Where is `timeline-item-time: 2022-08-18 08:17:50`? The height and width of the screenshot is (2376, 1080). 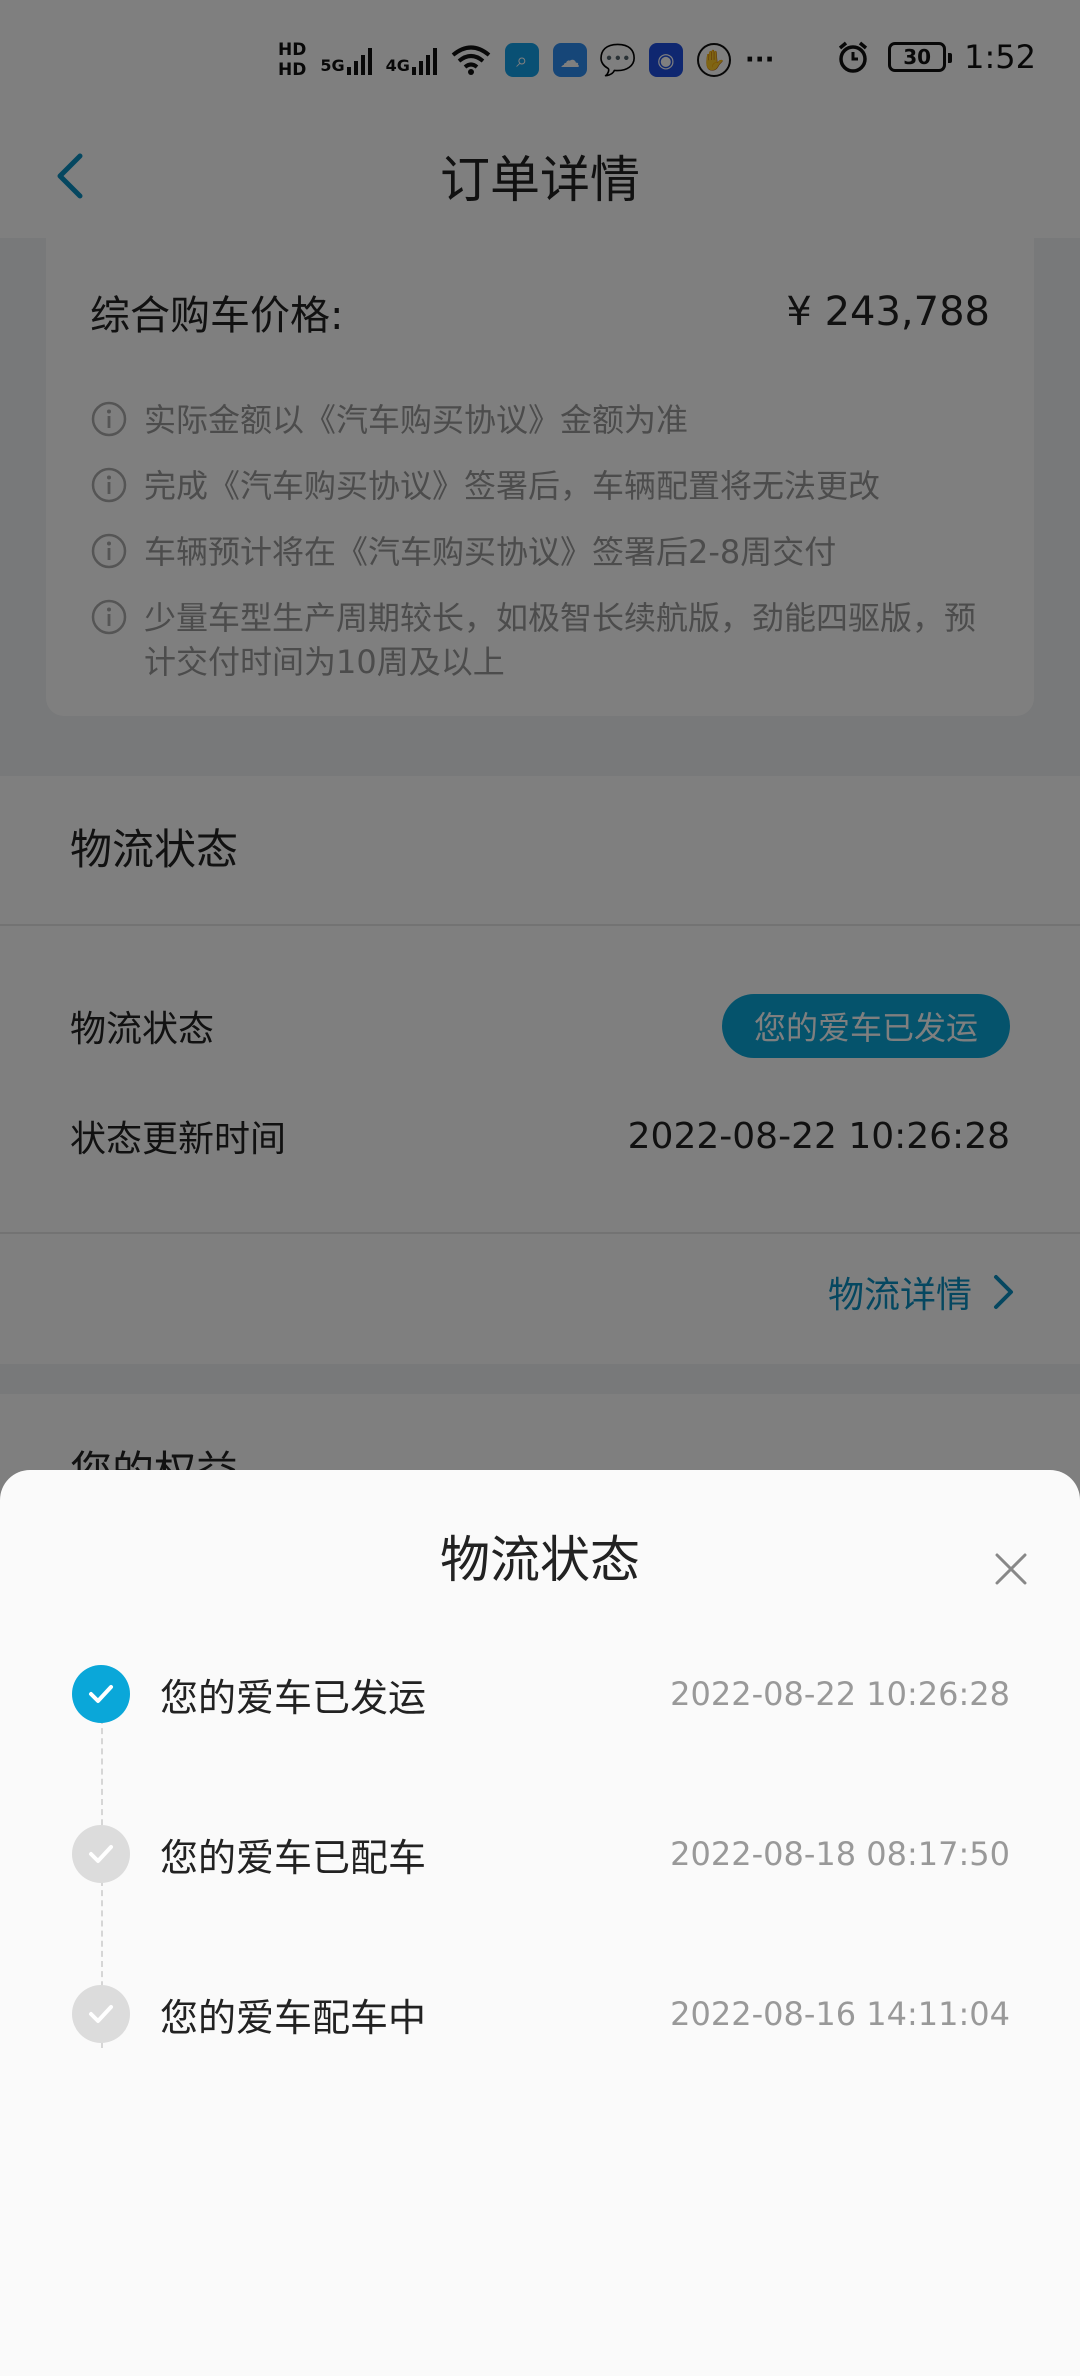 timeline-item-time: 2022-08-18 08:17:50 is located at coordinates (840, 1854).